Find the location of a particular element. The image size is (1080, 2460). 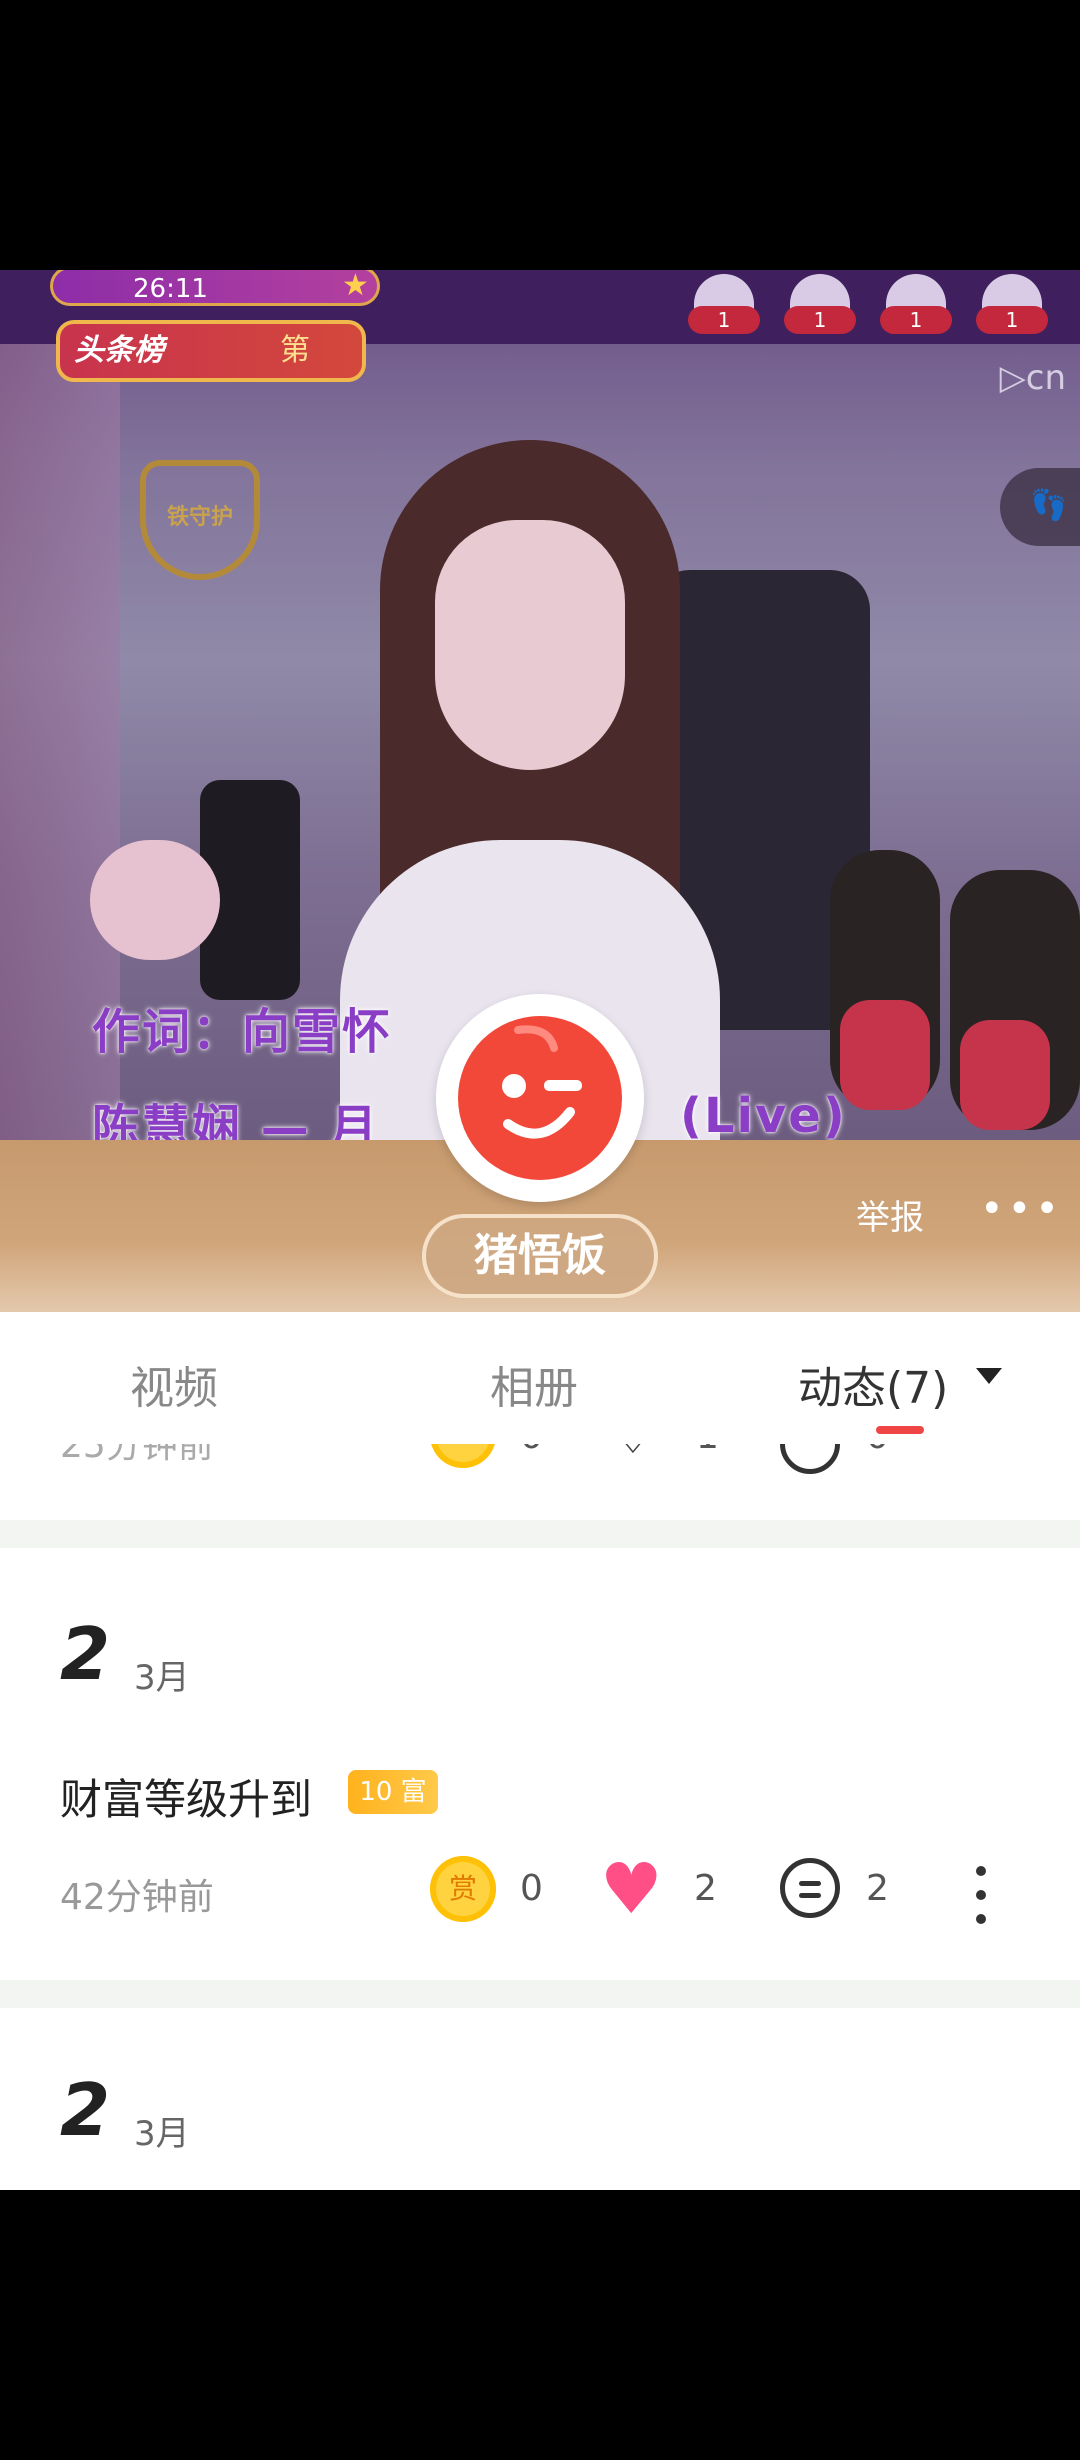

platform-watermark: ▷cn is located at coordinates (1032, 378).